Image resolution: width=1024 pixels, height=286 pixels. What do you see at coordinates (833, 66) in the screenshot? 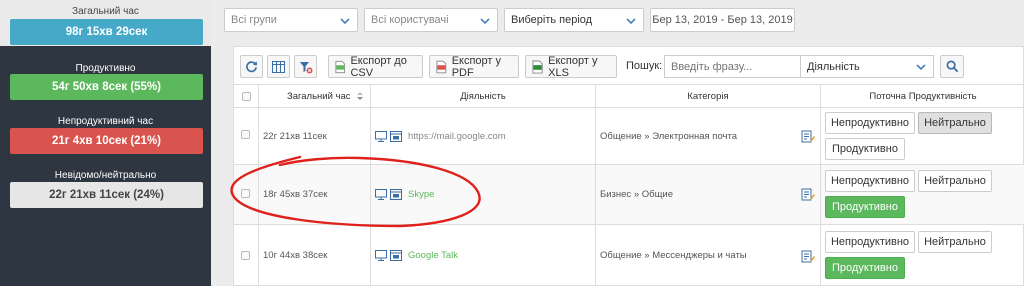
I see `activity-select-value: Діяльність` at bounding box center [833, 66].